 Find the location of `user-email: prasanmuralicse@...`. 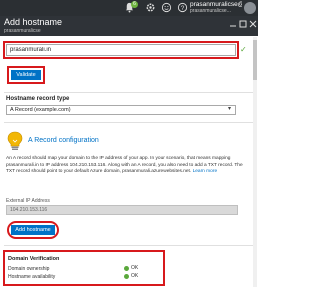

user-email: prasanmuralicse@... is located at coordinates (216, 4).